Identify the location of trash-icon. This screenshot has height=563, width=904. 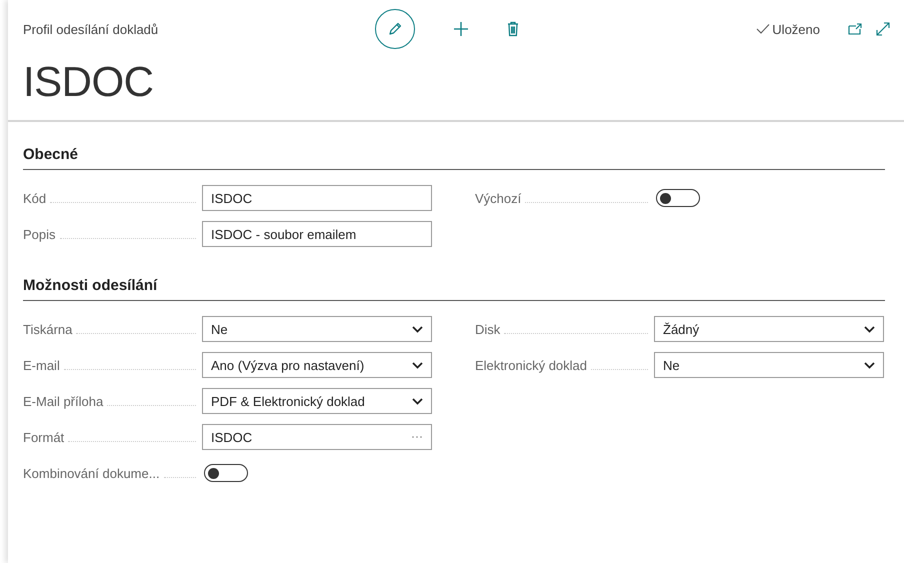
(513, 29).